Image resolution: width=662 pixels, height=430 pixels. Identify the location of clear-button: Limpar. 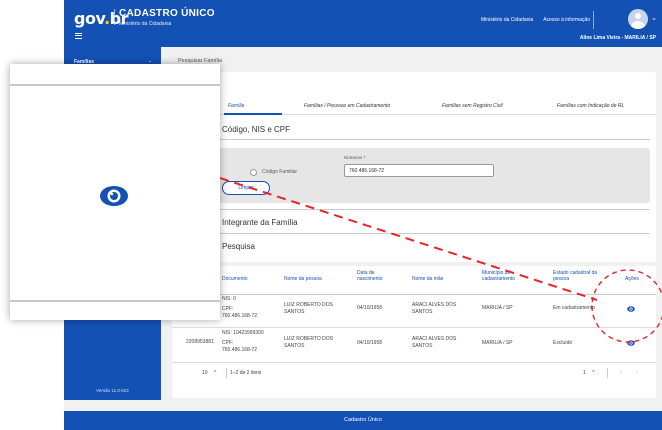
(246, 188).